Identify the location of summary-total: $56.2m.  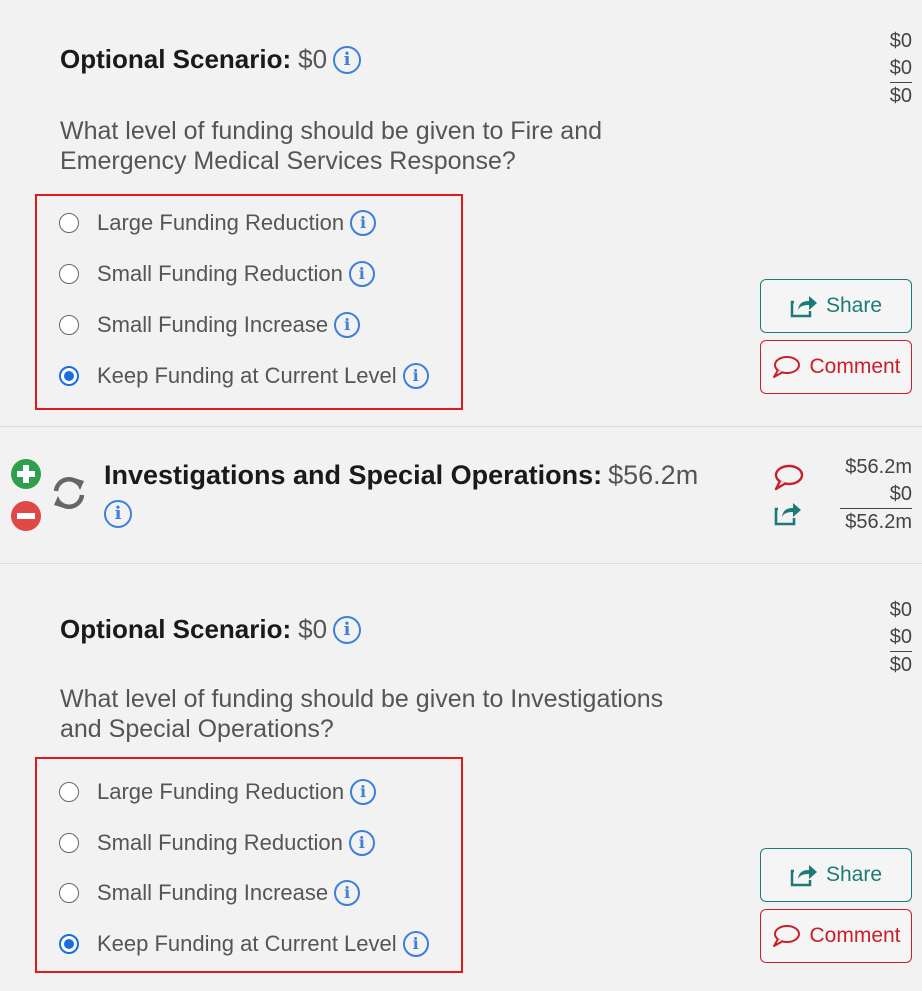
(878, 522).